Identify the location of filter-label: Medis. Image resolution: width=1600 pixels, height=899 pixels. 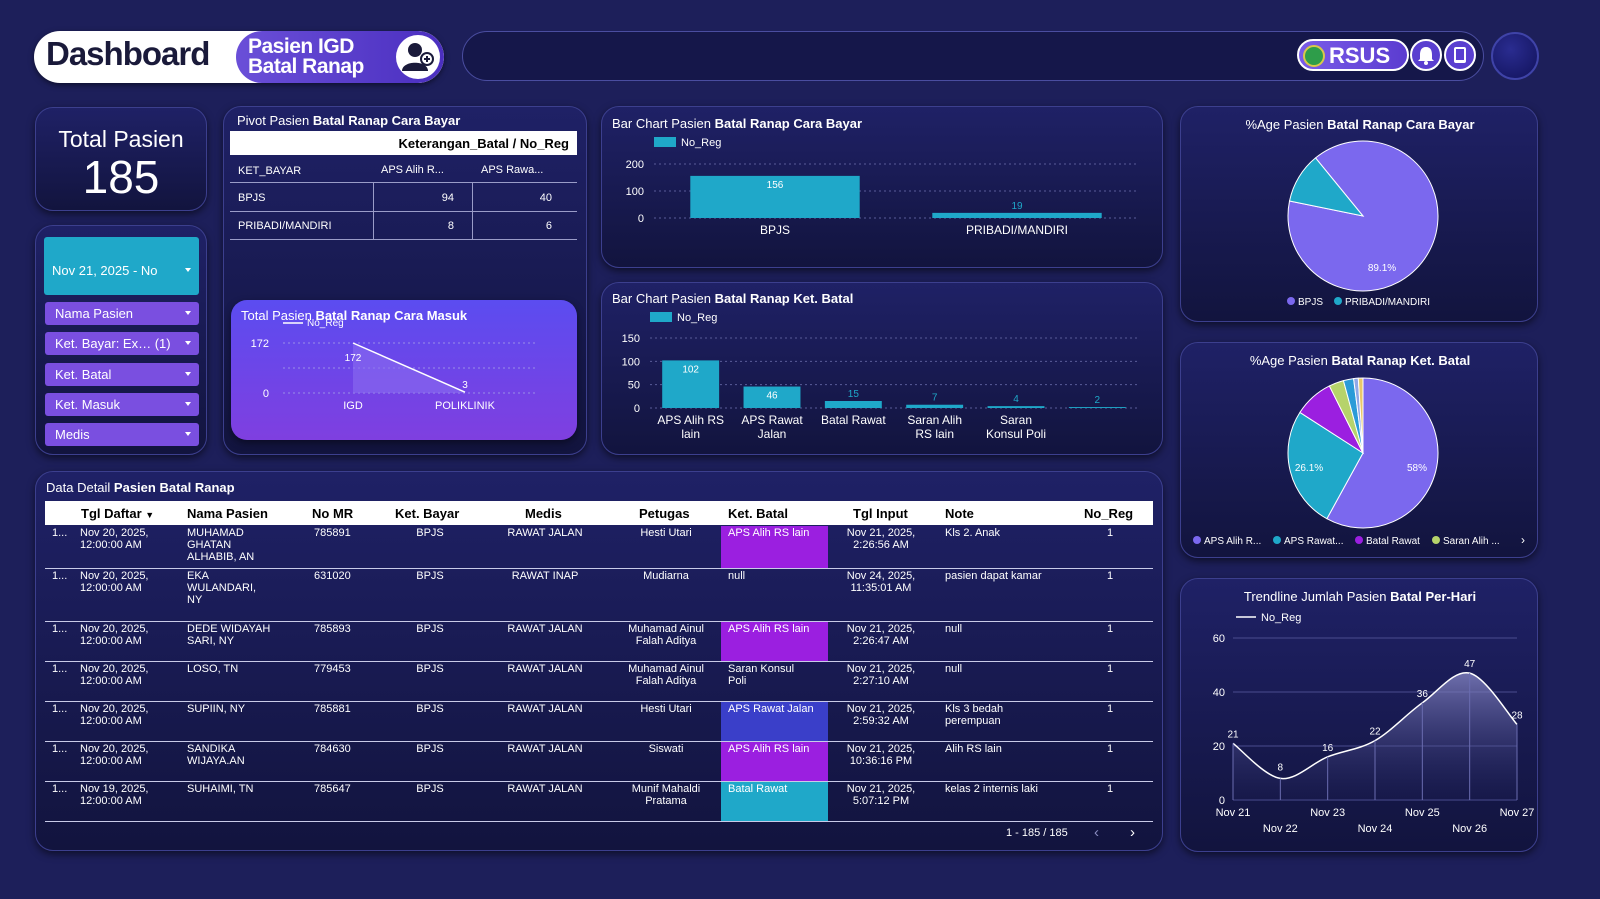
(72, 434).